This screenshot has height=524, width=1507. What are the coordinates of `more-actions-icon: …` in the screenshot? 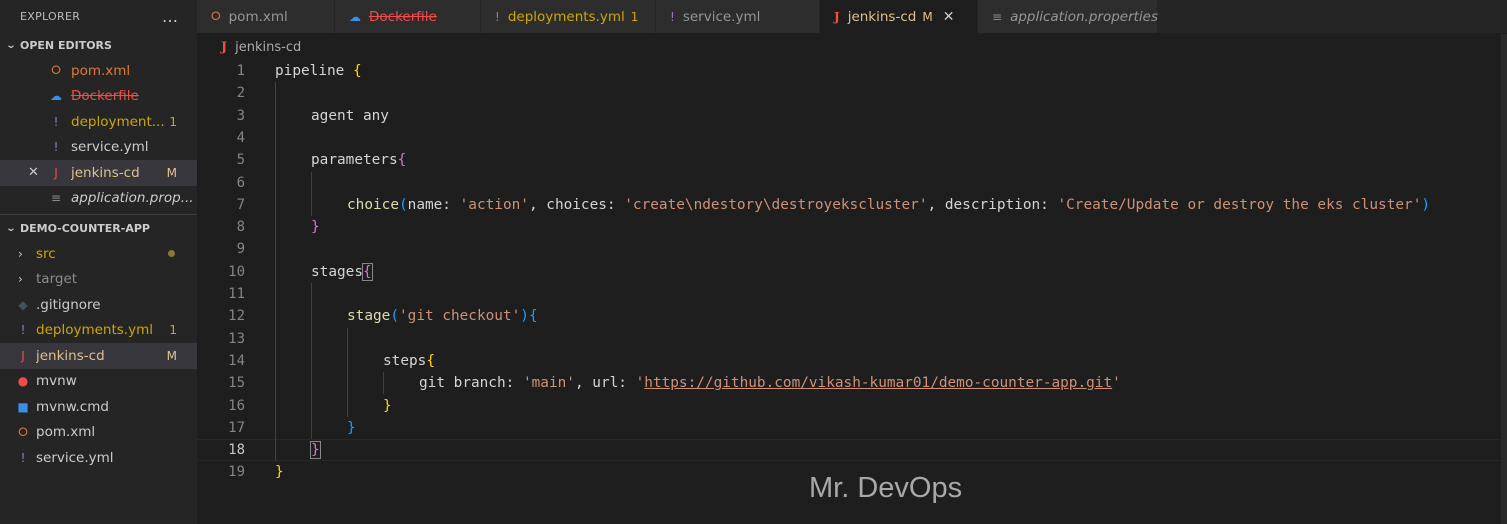 It's located at (170, 16).